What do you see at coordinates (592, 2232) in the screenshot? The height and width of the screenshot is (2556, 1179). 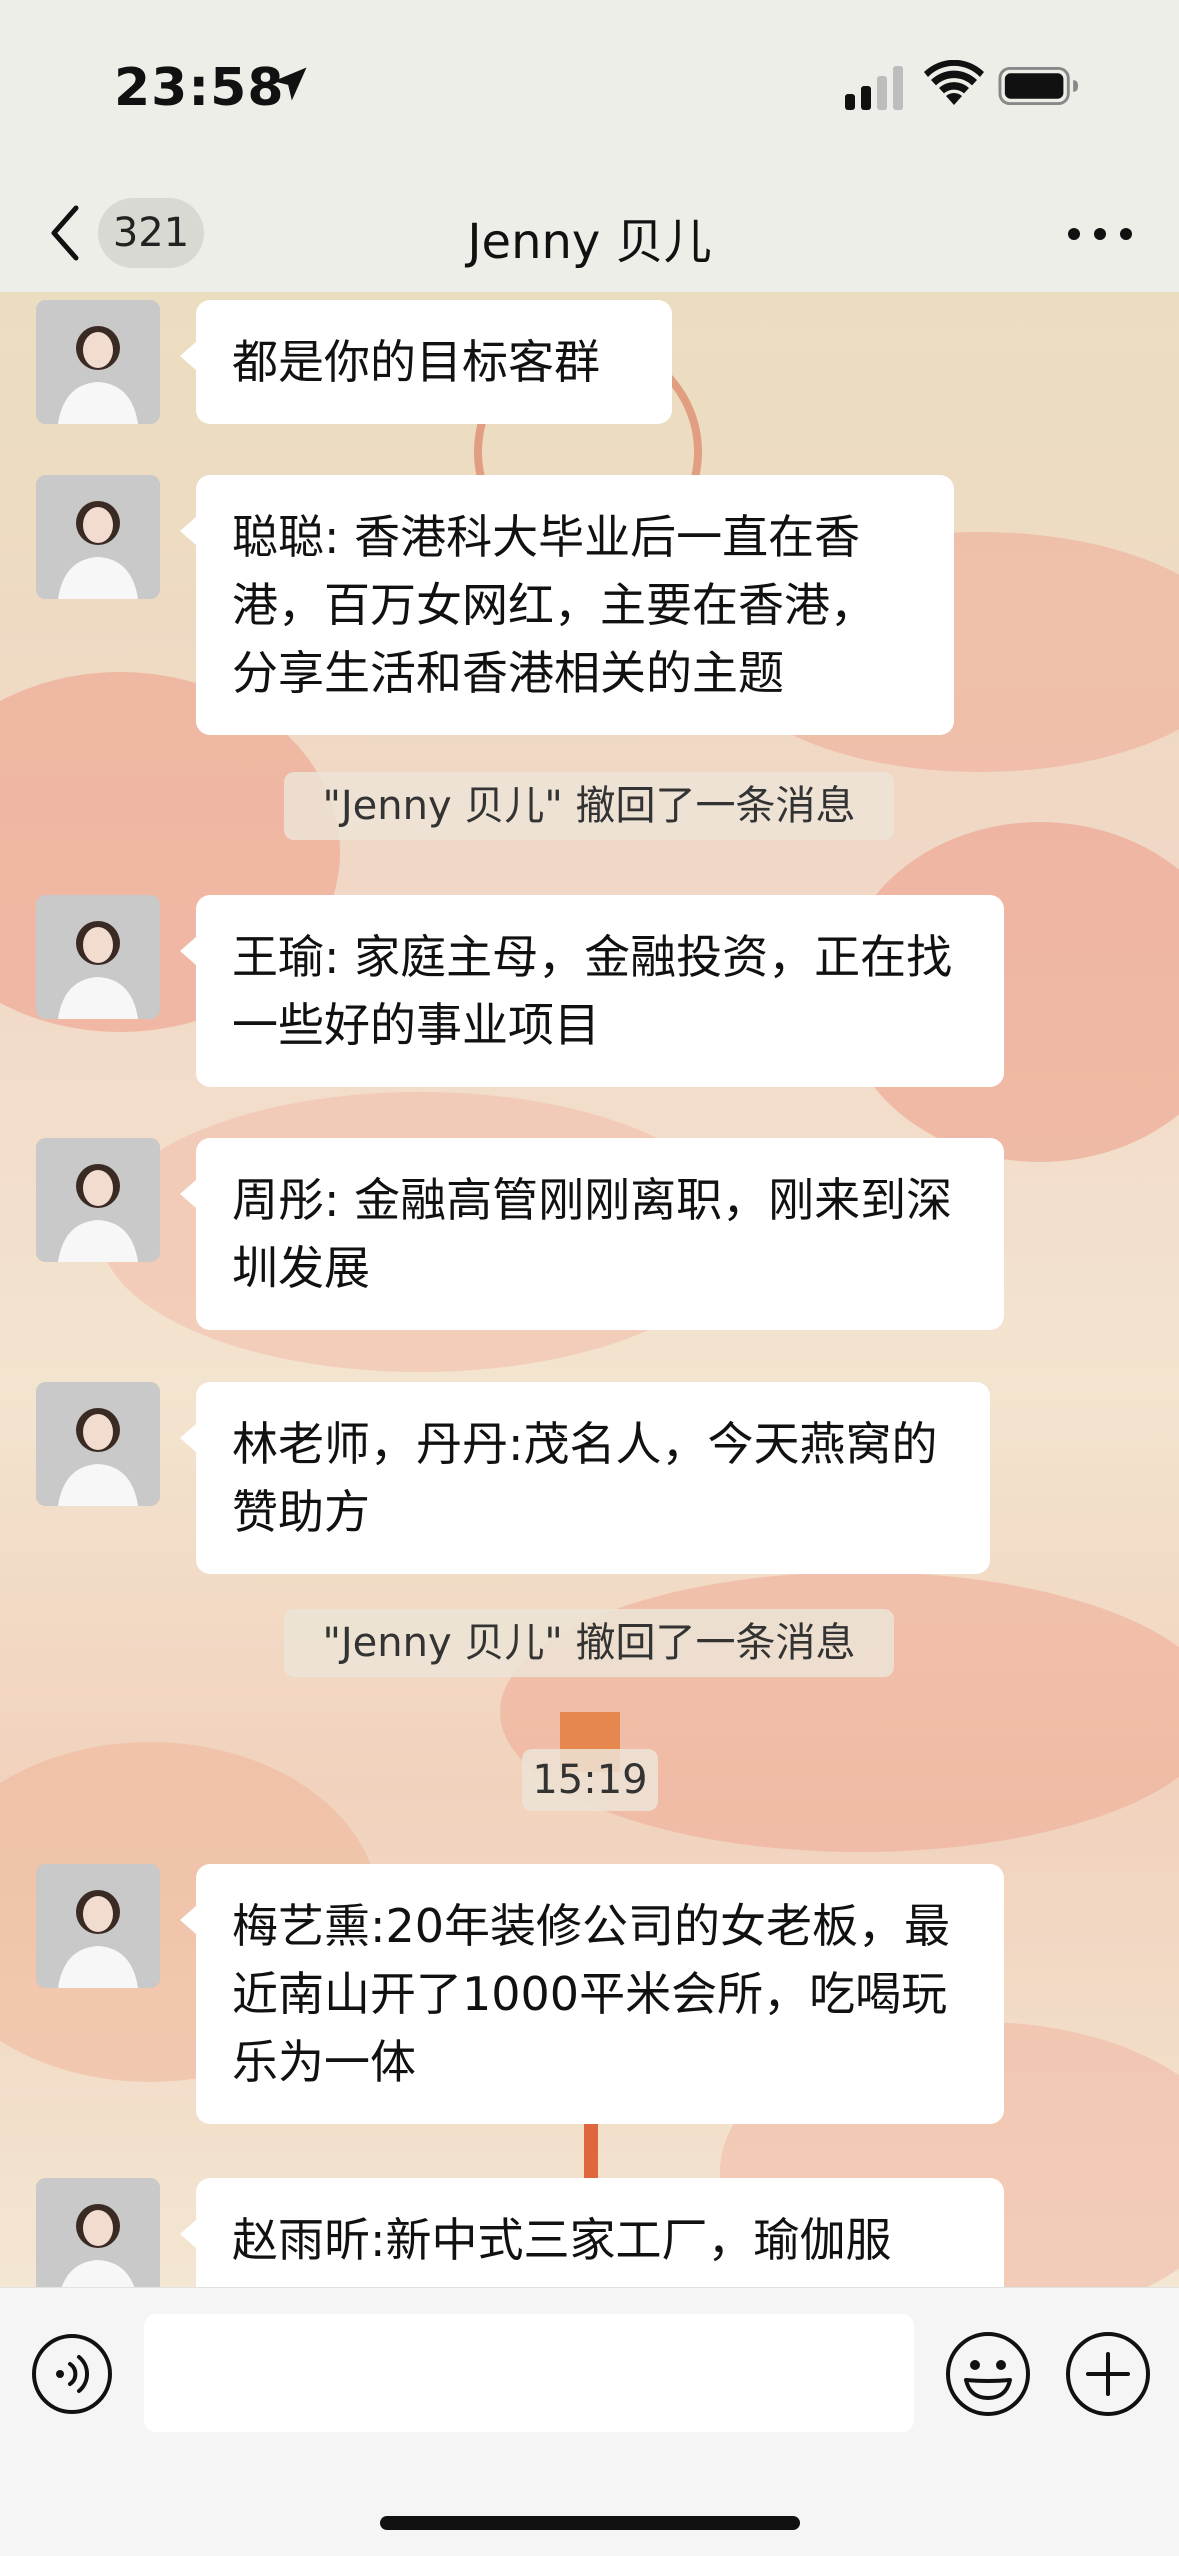 I see `message-bubble: 赵雨昕:新中式三家工厂，瑜伽服` at bounding box center [592, 2232].